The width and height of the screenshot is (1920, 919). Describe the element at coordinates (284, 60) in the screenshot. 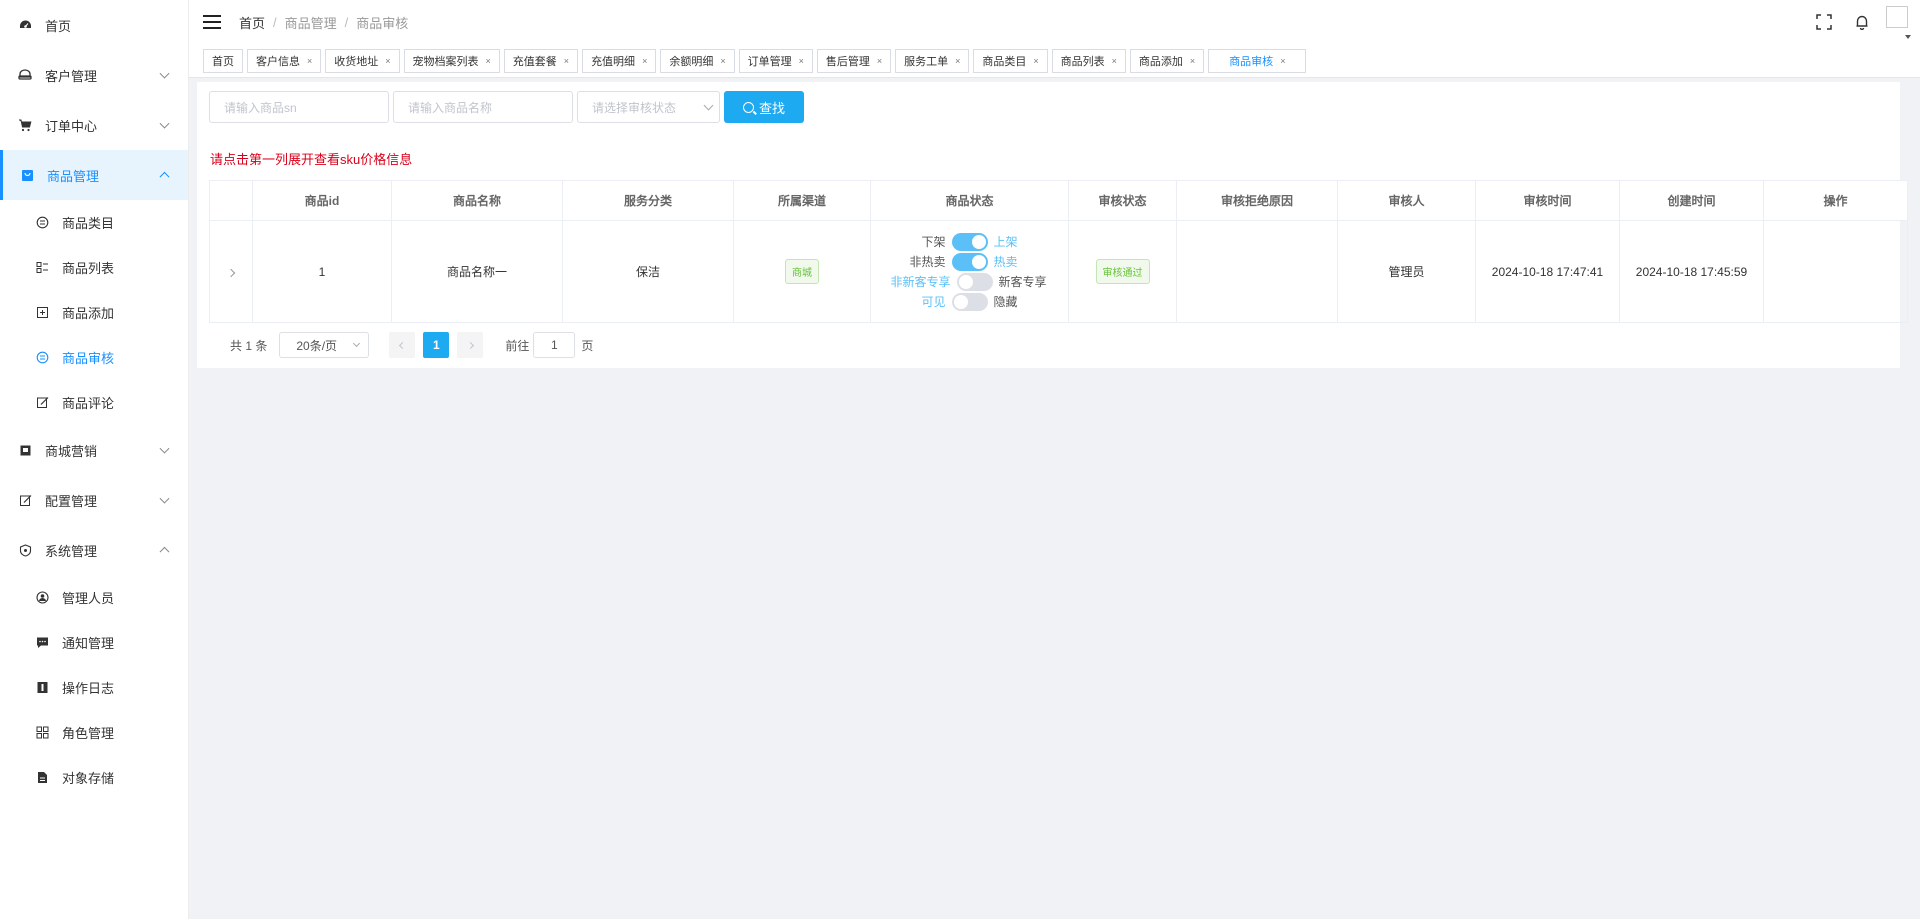

I see `tab-customer-info: 客户信息 ×` at that location.